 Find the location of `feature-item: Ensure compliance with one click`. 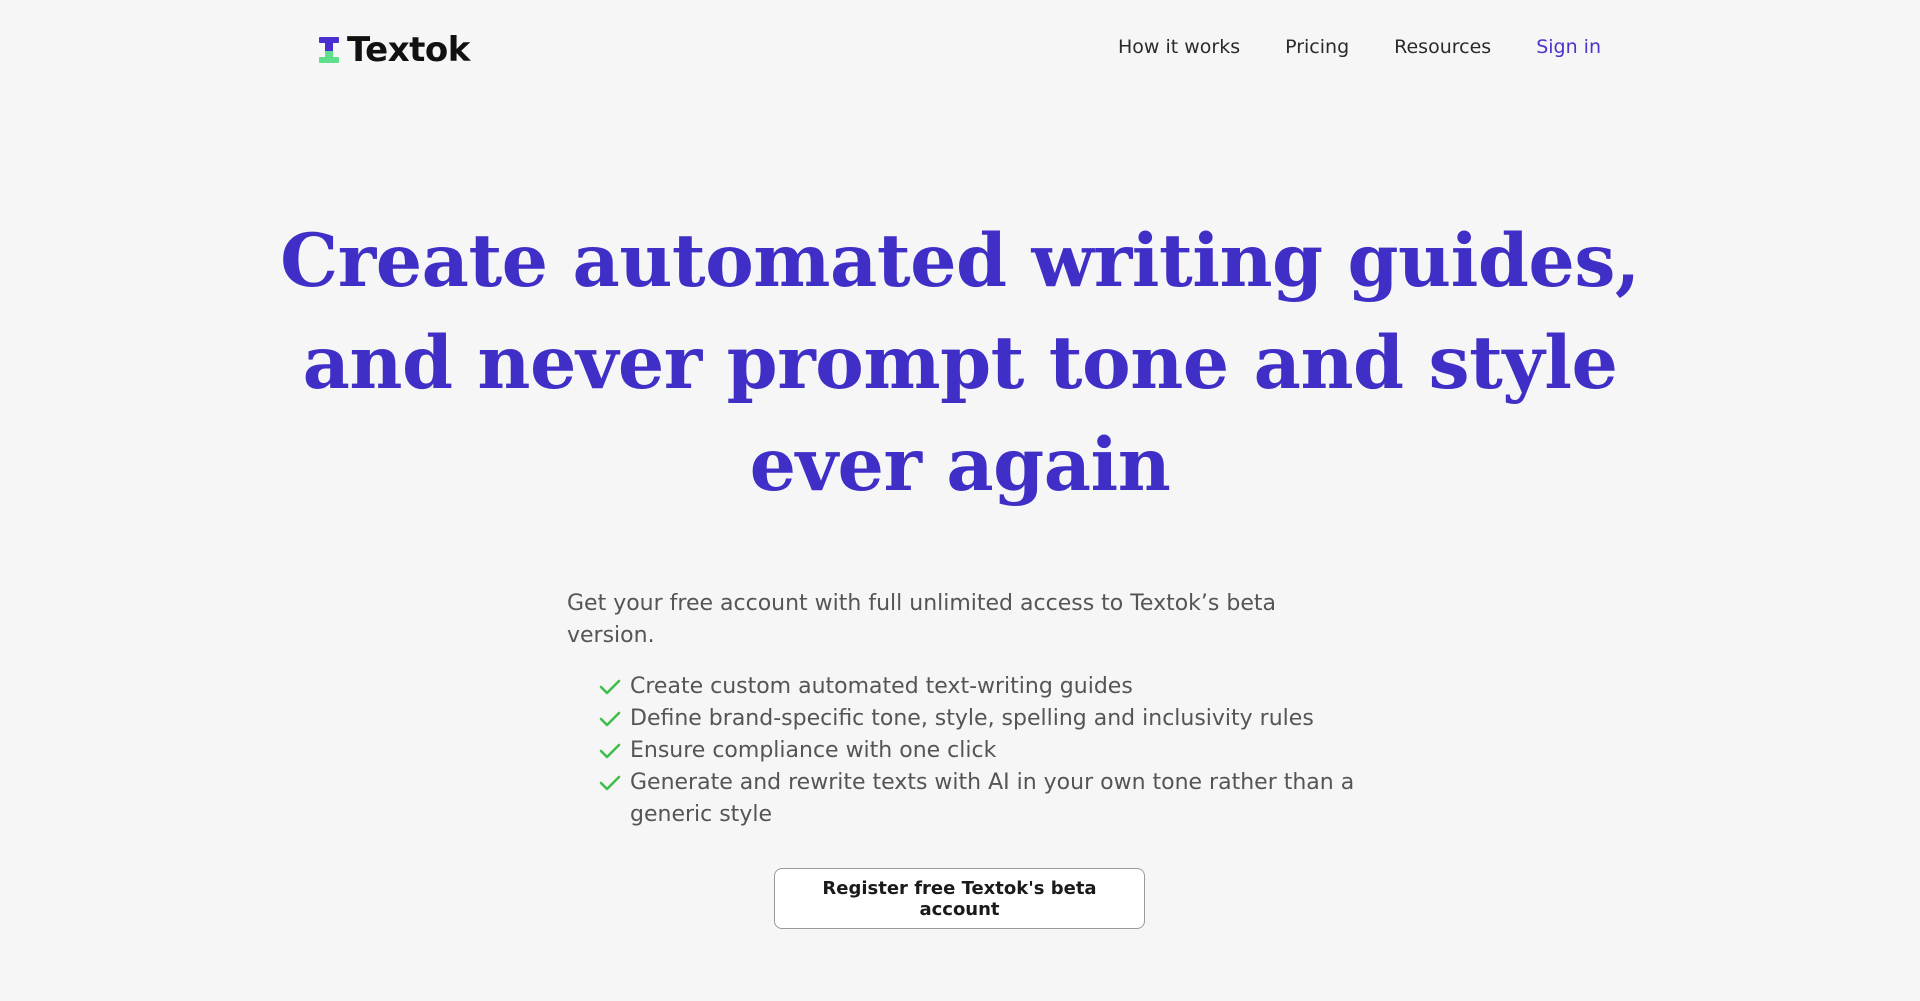

feature-item: Ensure compliance with one click is located at coordinates (988, 751).